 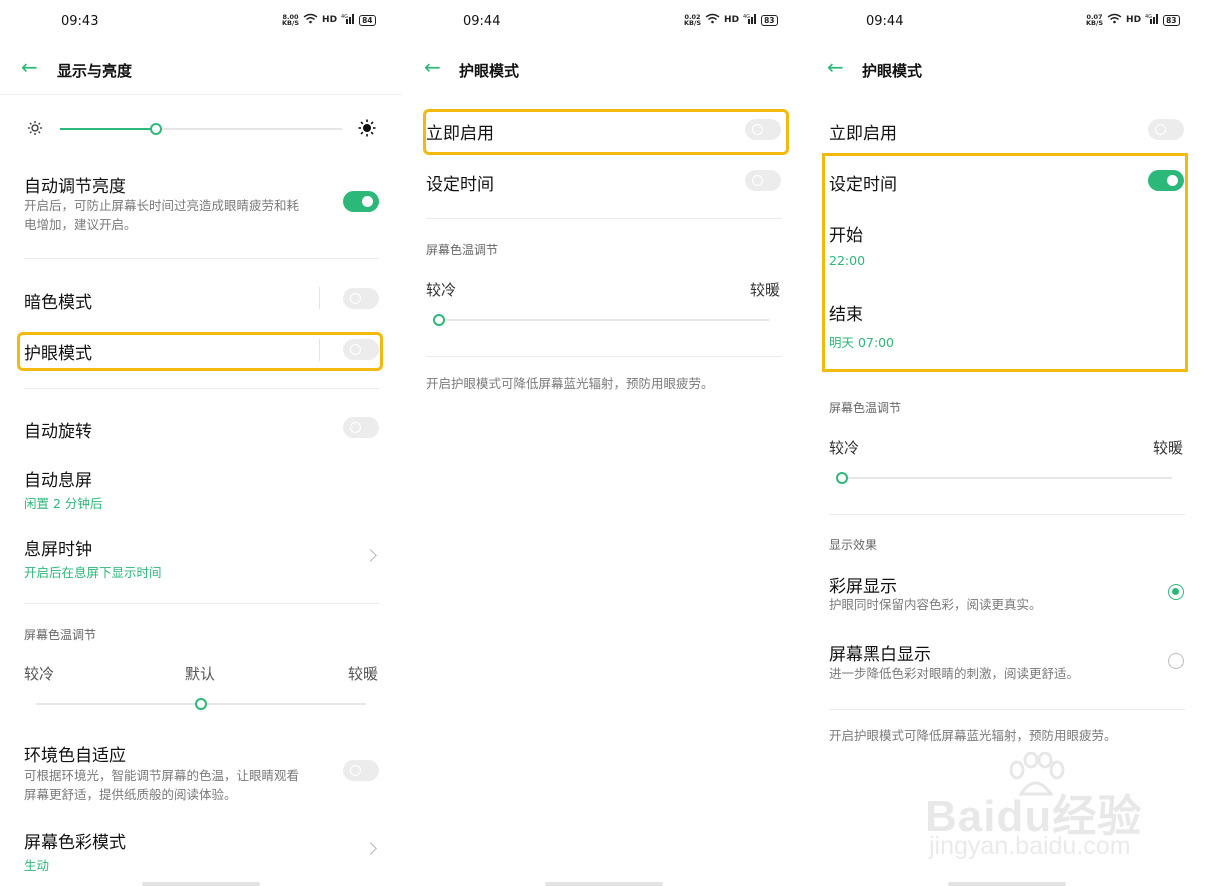 I want to click on mono-display-label: 屏幕黑白显示, so click(x=880, y=652).